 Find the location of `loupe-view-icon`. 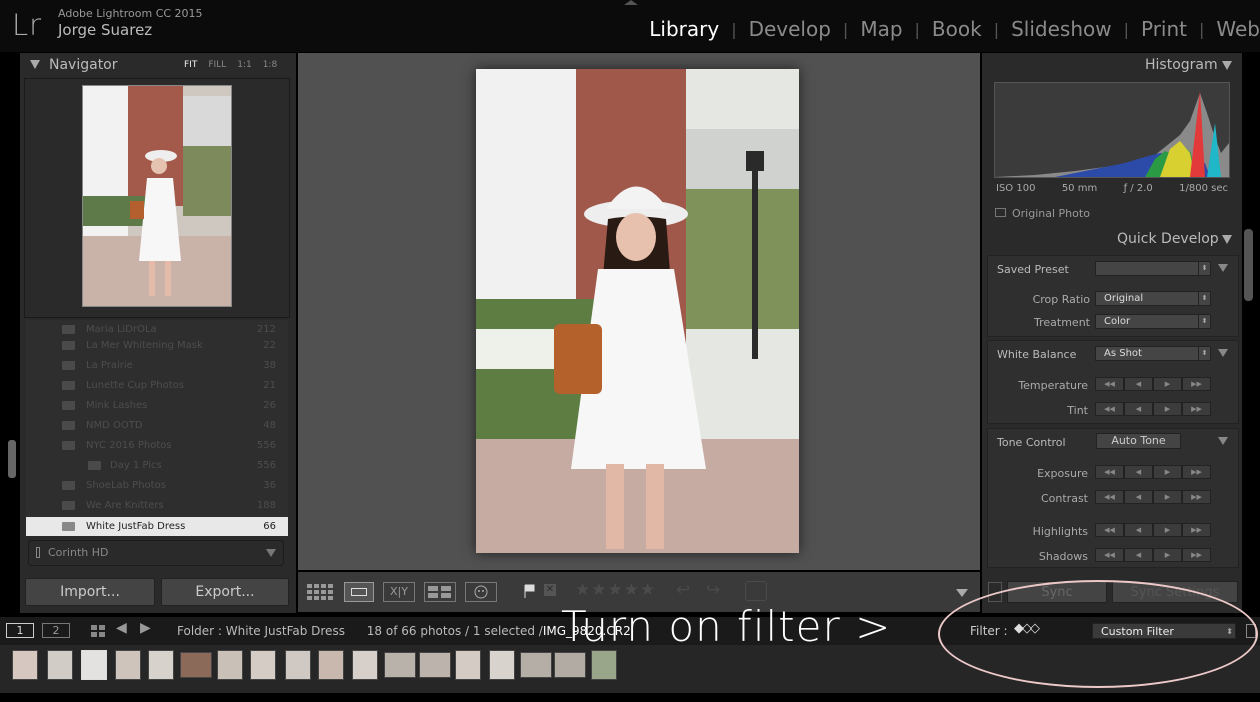

loupe-view-icon is located at coordinates (359, 592).